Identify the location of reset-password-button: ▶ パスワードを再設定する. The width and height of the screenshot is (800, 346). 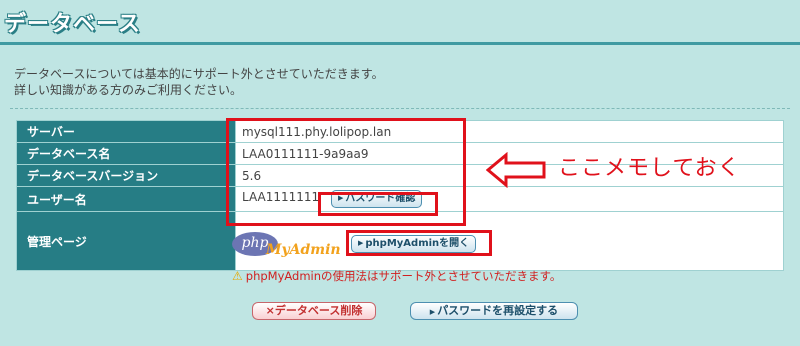
(494, 311).